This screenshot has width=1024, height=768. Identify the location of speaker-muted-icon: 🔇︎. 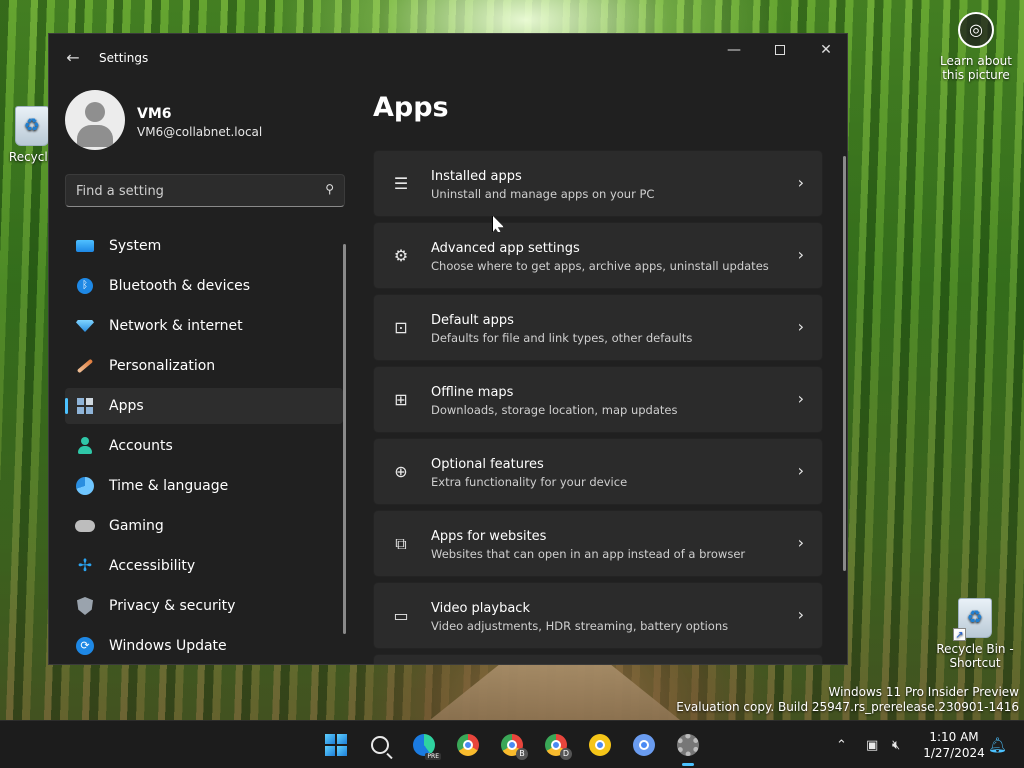
(896, 745).